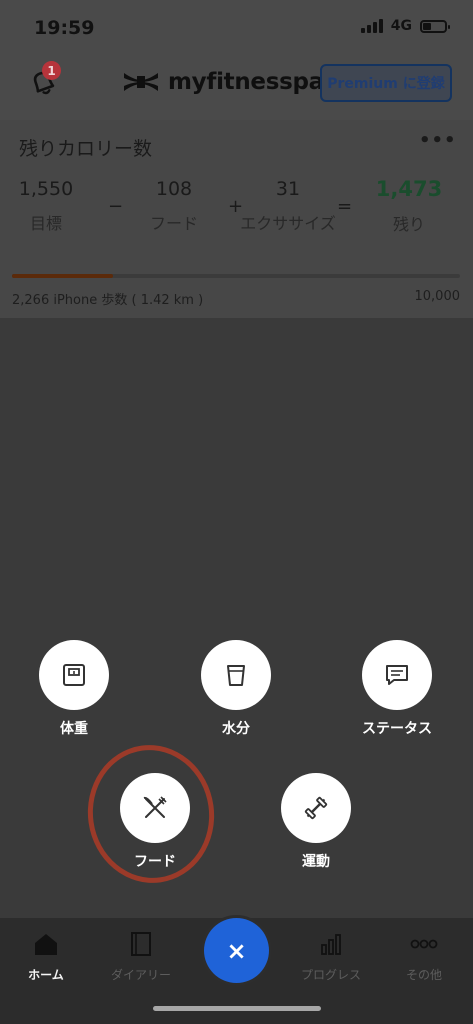 The height and width of the screenshot is (1024, 473). Describe the element at coordinates (63, 276) in the screenshot. I see `steps-progress-fill` at that location.